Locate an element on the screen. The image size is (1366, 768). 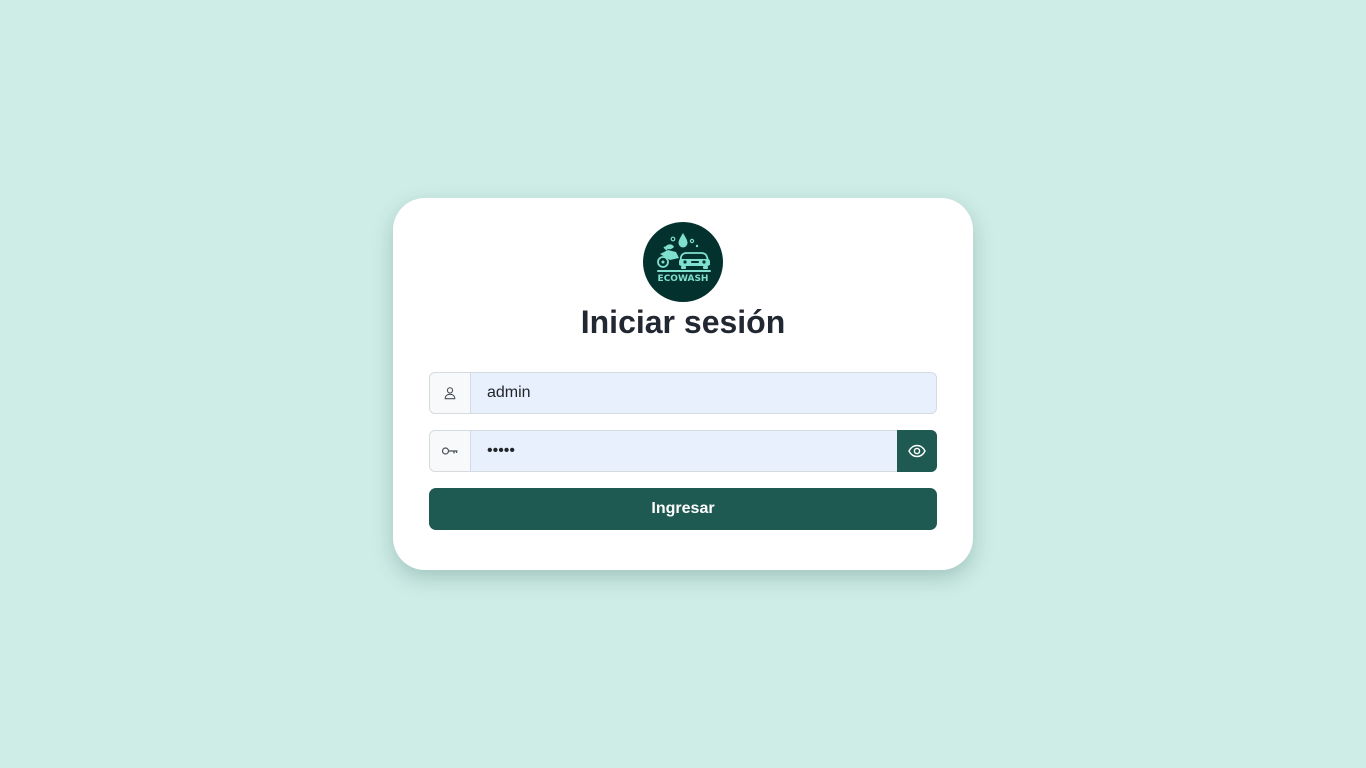
password-field-group is located at coordinates (683, 451).